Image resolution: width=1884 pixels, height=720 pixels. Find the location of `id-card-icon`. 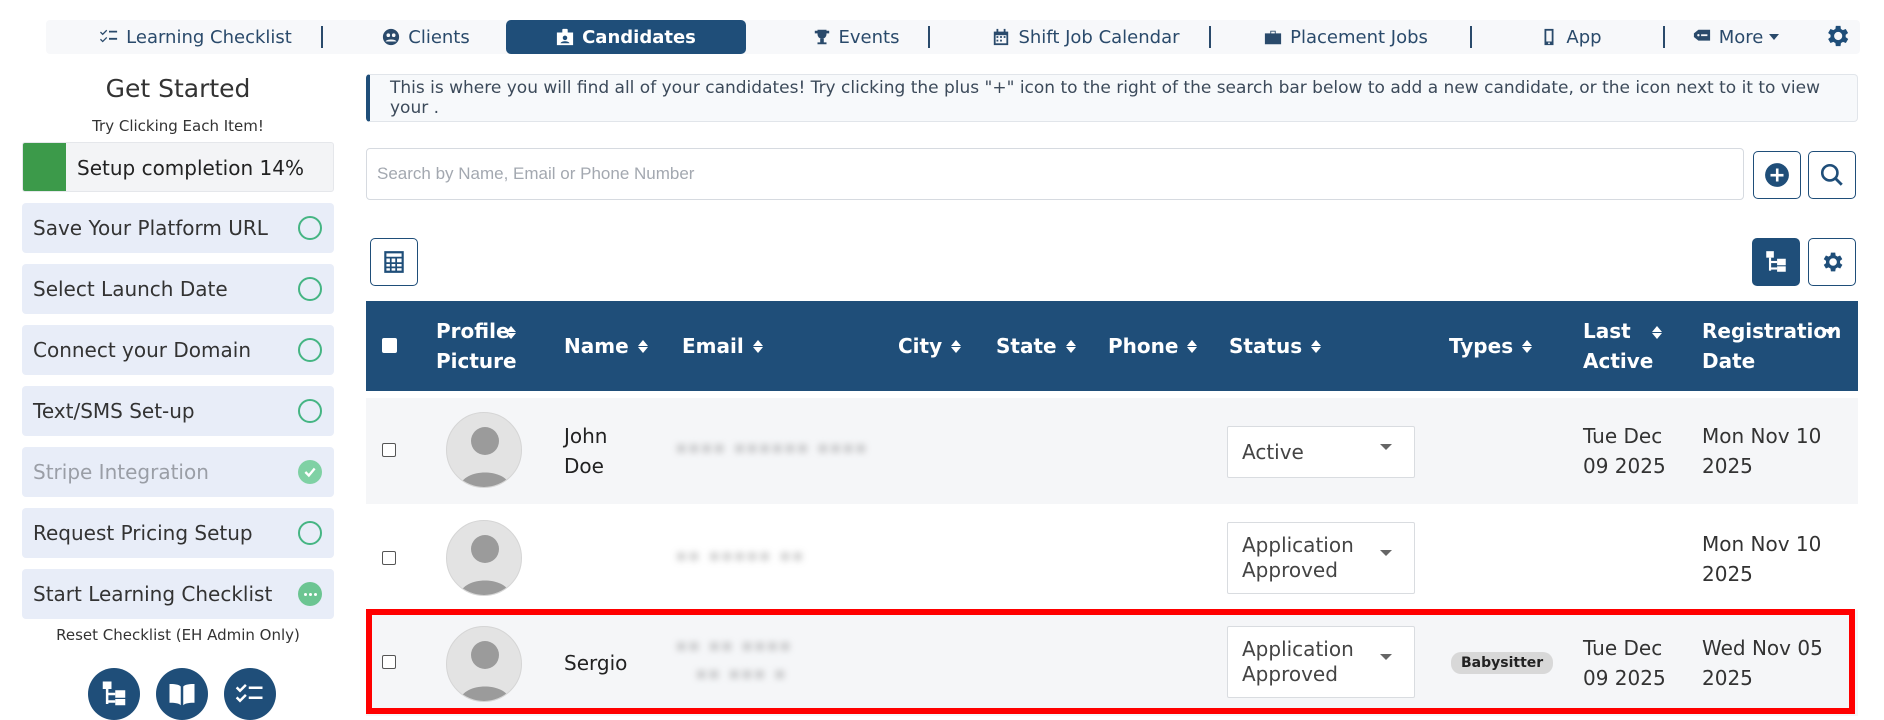

id-card-icon is located at coordinates (565, 37).